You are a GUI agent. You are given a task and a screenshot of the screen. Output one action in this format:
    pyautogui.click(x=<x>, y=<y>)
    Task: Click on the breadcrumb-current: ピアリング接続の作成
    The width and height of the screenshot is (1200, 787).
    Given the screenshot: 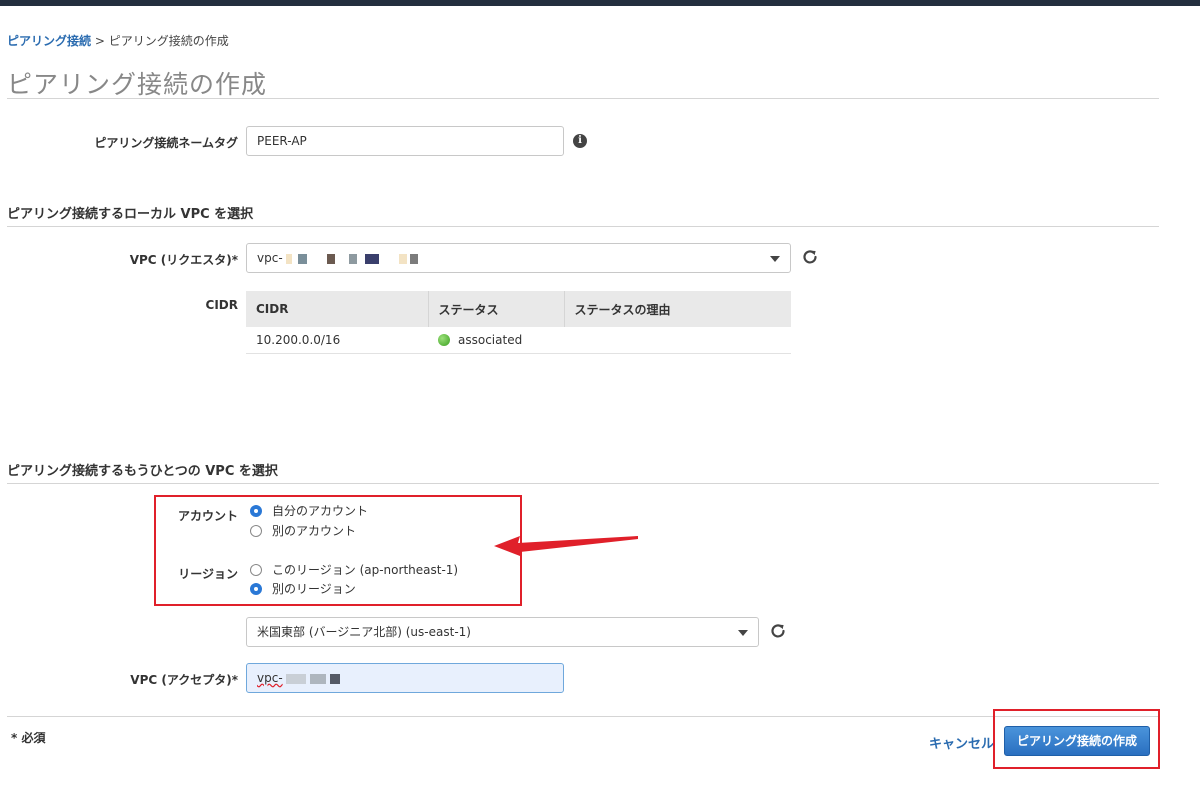 What is the action you would take?
    pyautogui.click(x=168, y=41)
    